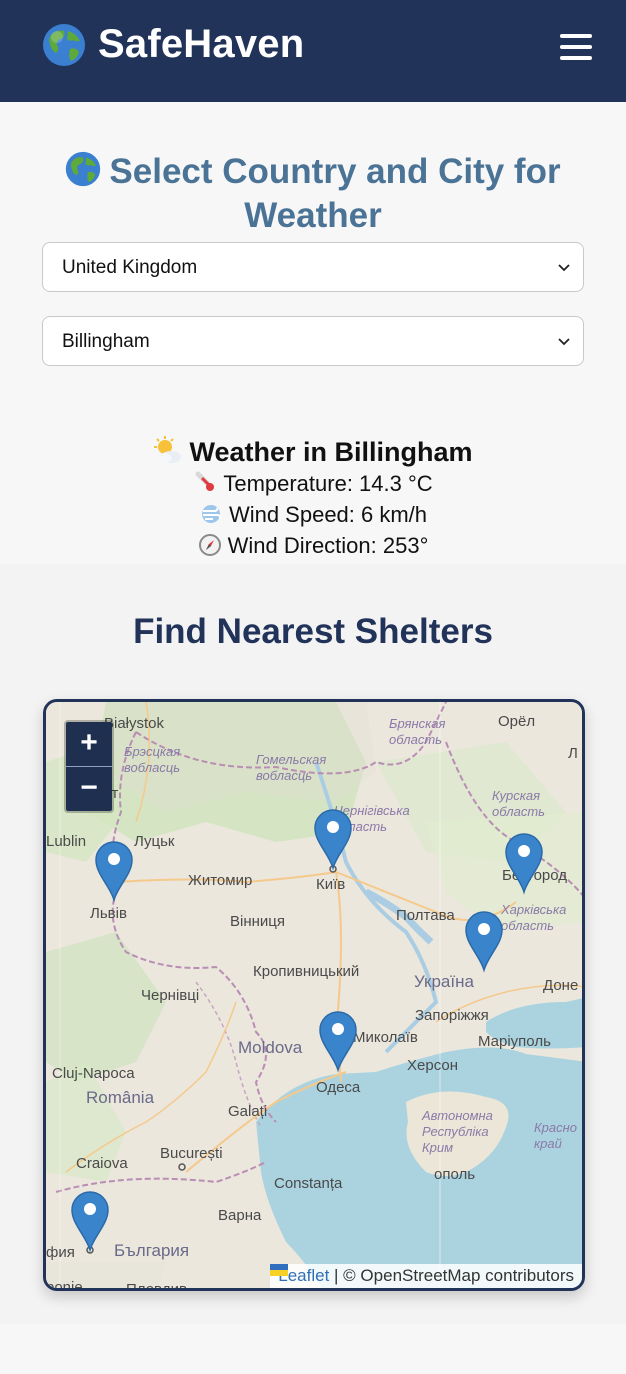  I want to click on map-label: Львів, so click(108, 913).